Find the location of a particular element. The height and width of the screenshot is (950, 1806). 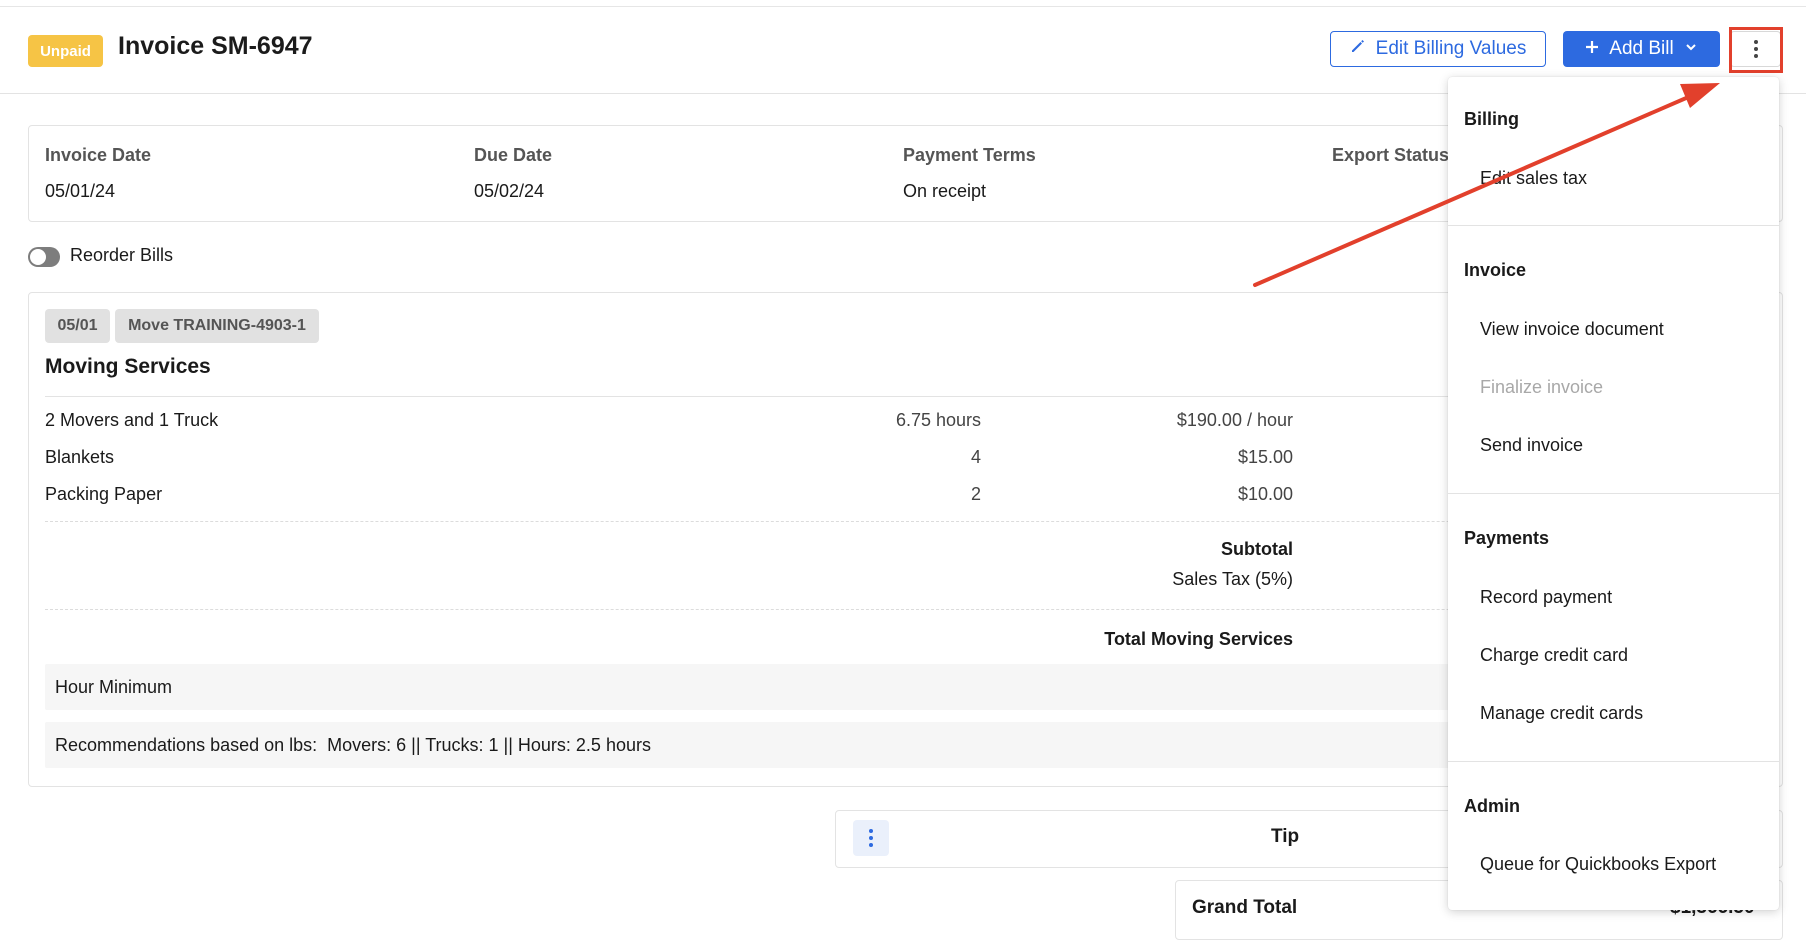

move-tag: Move TRAINING-4903-1 is located at coordinates (217, 326).